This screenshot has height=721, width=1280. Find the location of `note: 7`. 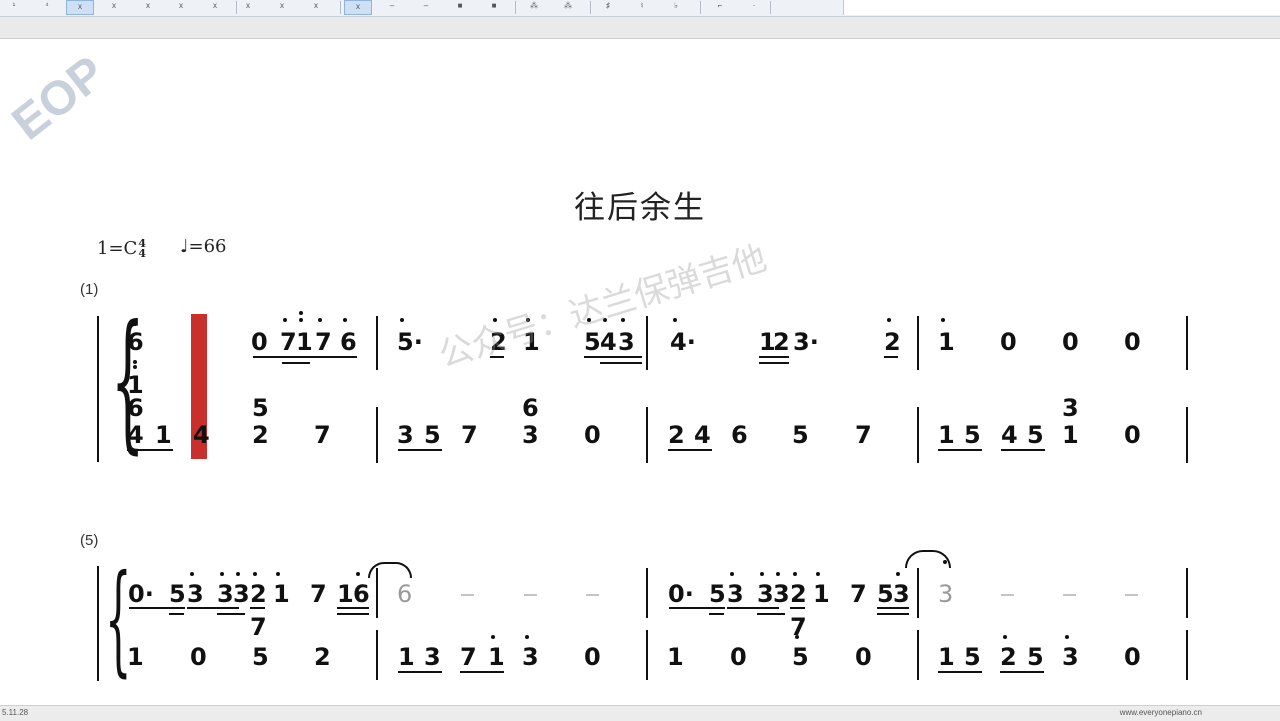

note: 7 is located at coordinates (288, 342).